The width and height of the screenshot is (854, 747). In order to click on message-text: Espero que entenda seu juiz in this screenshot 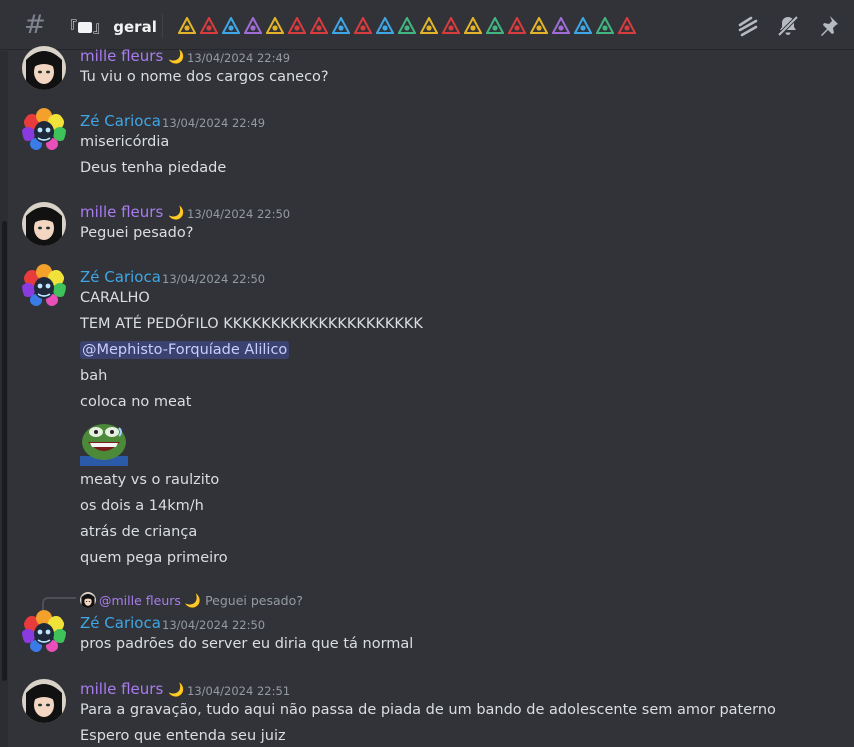, I will do `click(183, 736)`.